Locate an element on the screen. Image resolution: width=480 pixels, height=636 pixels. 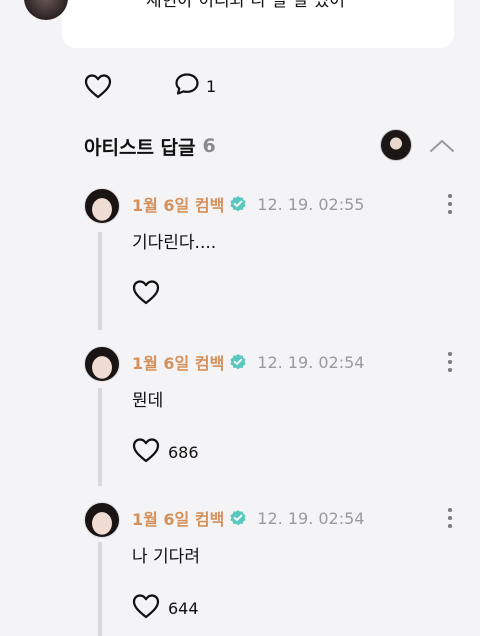
artist-replies-count: 6 is located at coordinates (209, 146).